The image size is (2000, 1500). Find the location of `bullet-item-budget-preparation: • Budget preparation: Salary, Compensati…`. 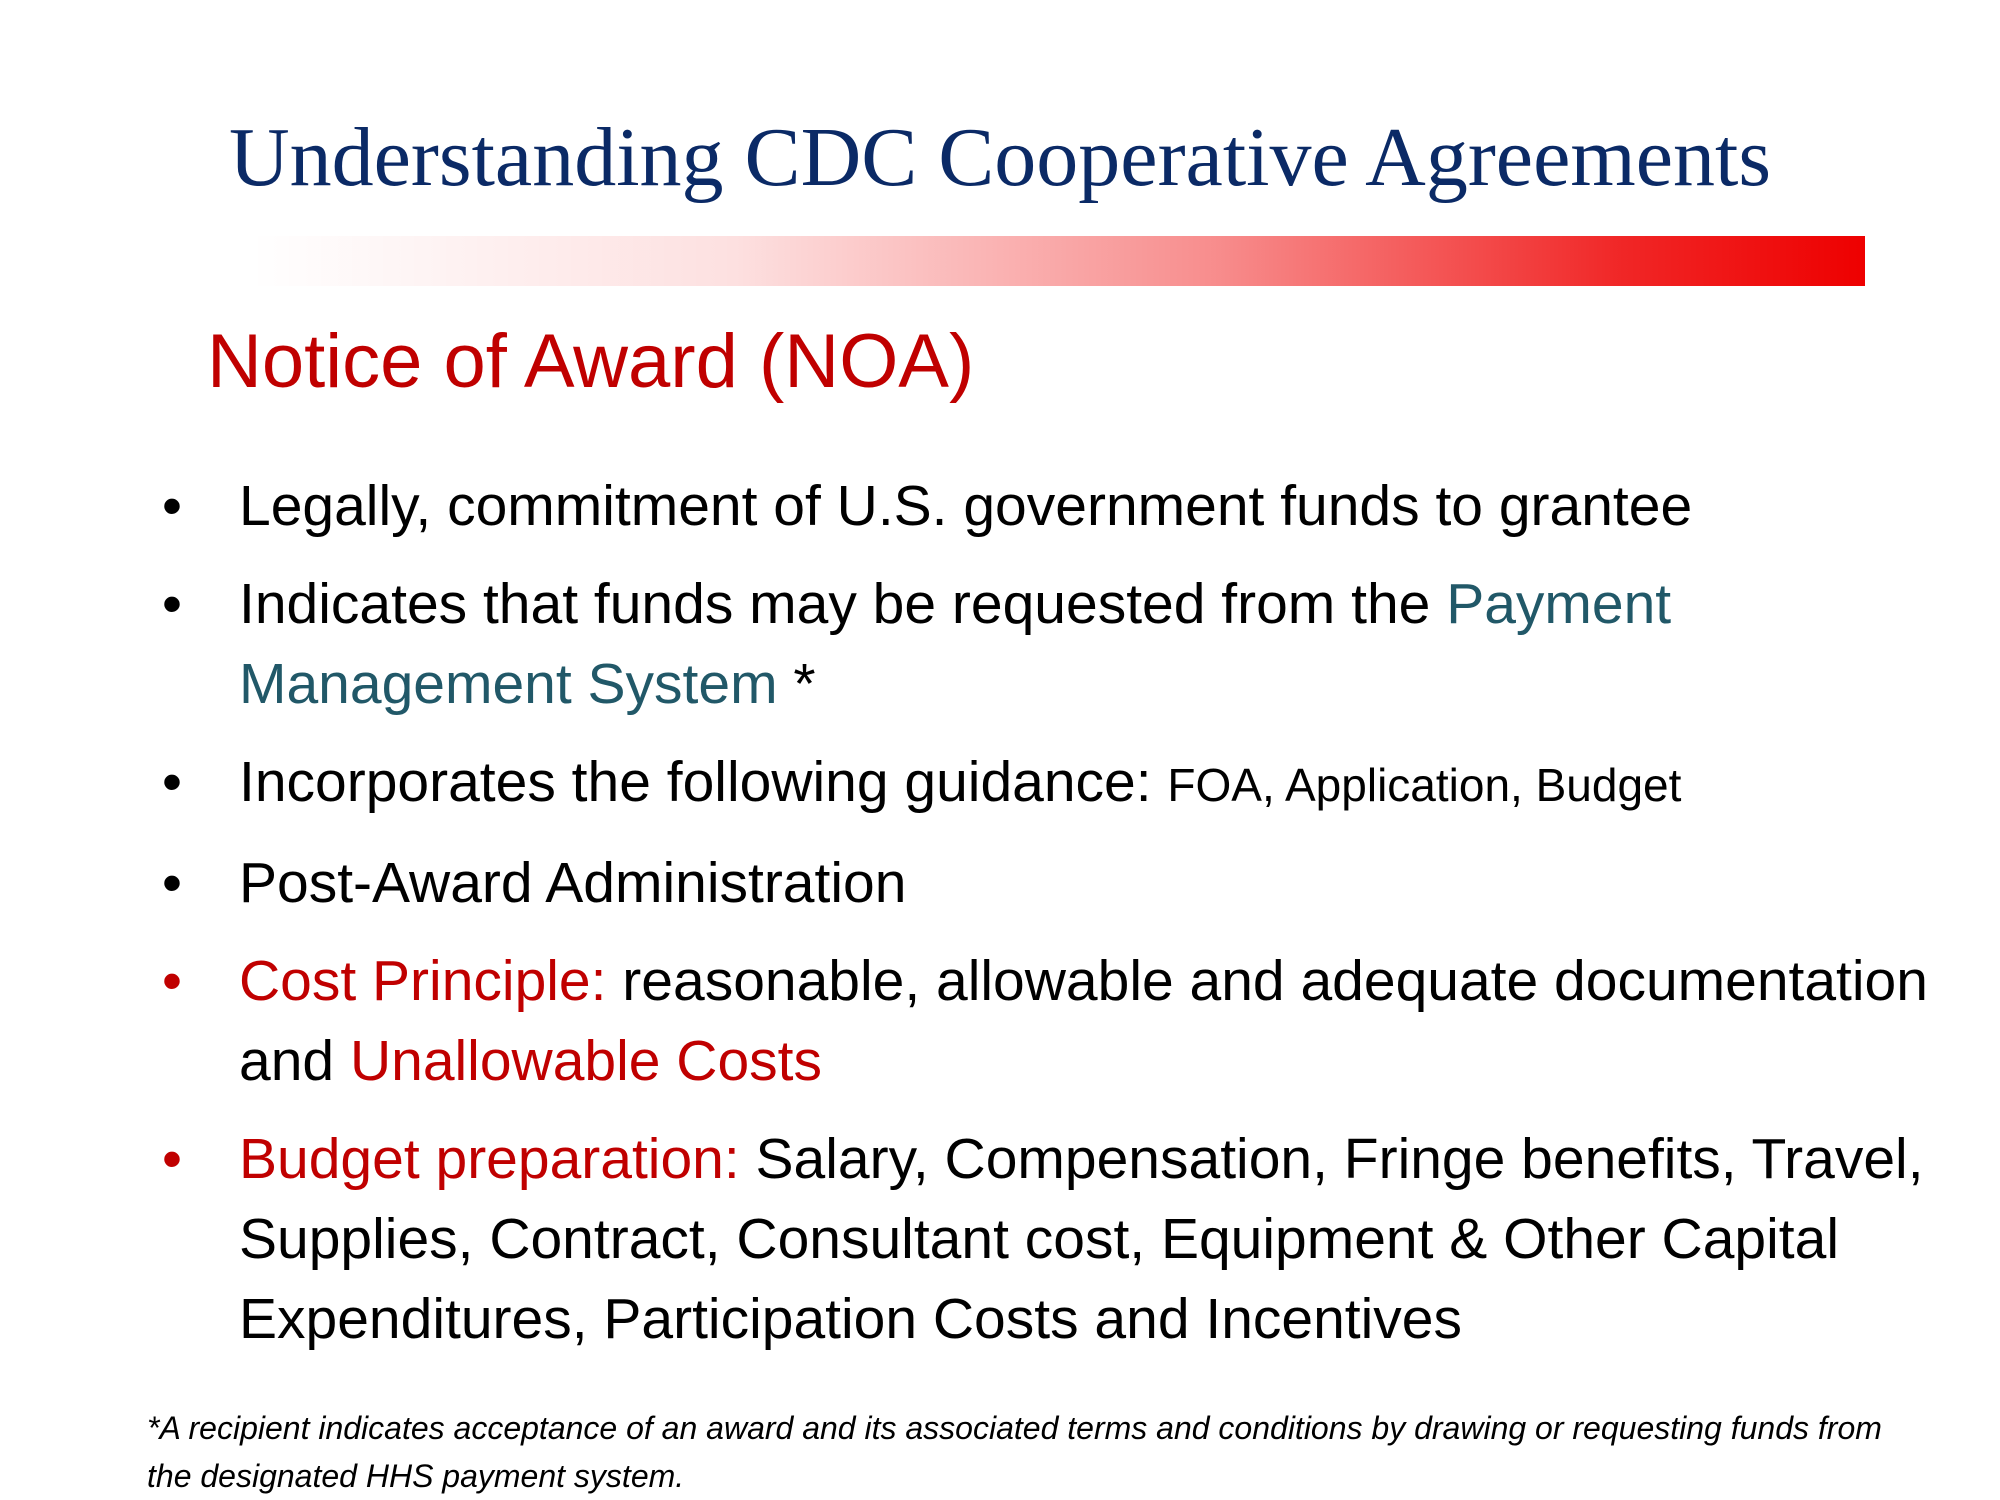

bullet-item-budget-preparation: • Budget preparation: Salary, Compensati… is located at coordinates (1050, 1239).